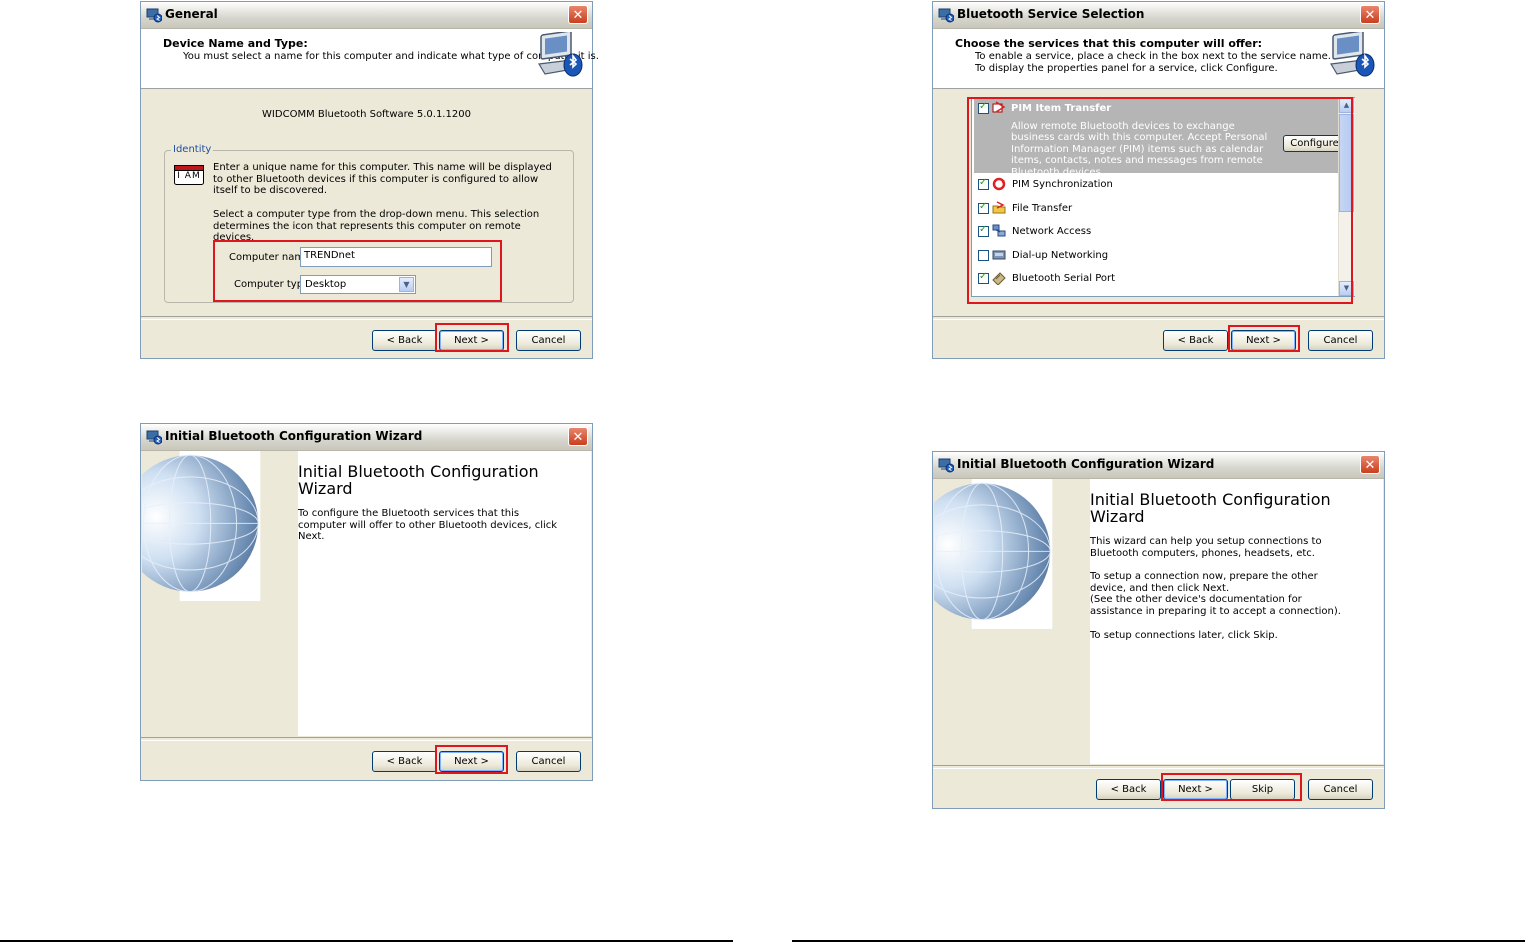 Image resolution: width=1525 pixels, height=944 pixels. Describe the element at coordinates (366, 941) in the screenshot. I see `page-footer-rule-left` at that location.